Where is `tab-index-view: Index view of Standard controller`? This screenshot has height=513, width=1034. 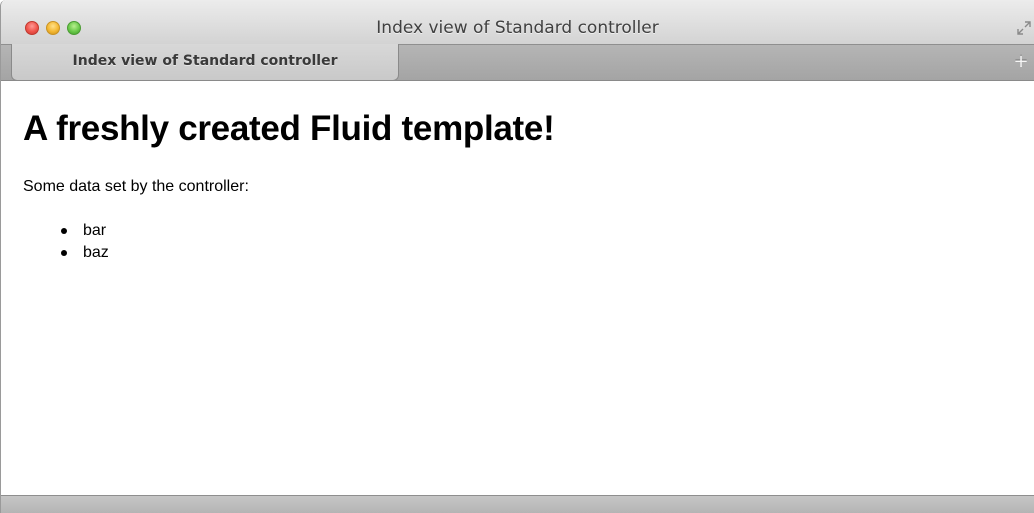 tab-index-view: Index view of Standard controller is located at coordinates (205, 62).